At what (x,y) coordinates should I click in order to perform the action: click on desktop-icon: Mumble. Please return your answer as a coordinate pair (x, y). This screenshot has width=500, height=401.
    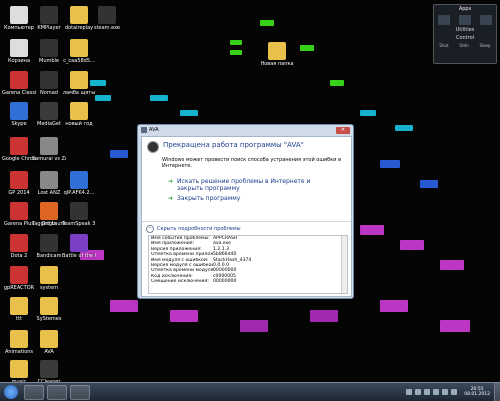
    Looking at the image, I should click on (49, 51).